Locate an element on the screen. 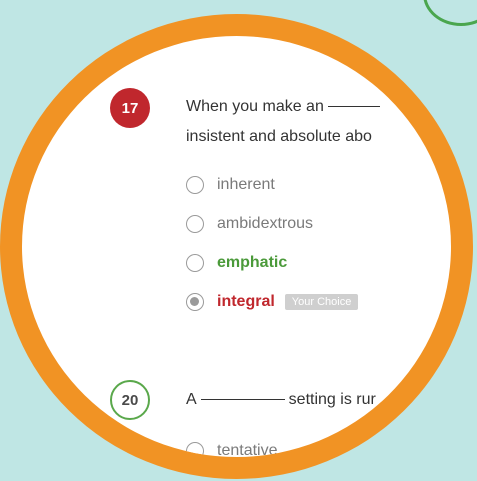  q17-option-ambidextrous: ambidextrous is located at coordinates (249, 224).